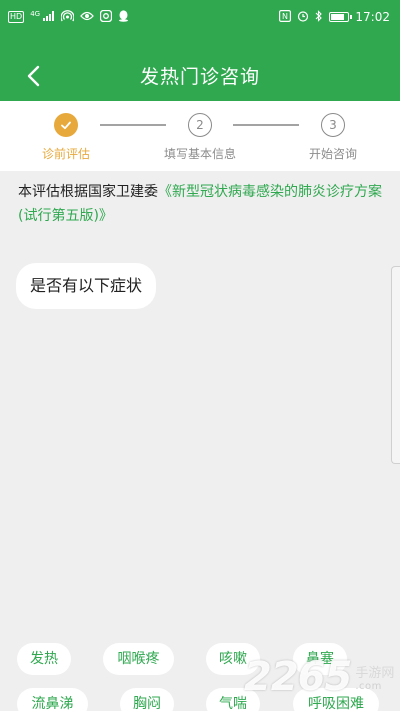 The image size is (400, 711). I want to click on watermark-site-name: 手游网, so click(375, 673).